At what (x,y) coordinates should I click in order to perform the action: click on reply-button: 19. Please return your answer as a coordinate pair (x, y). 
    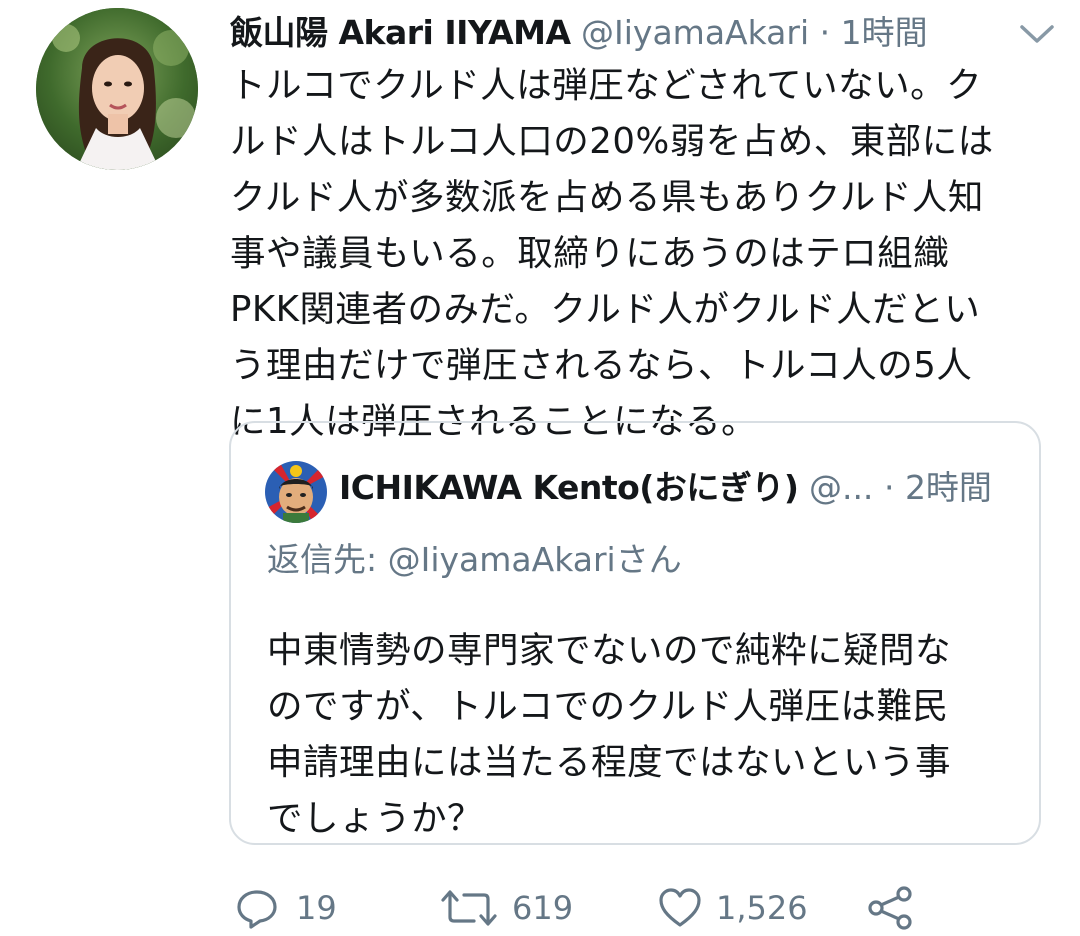
    Looking at the image, I should click on (286, 908).